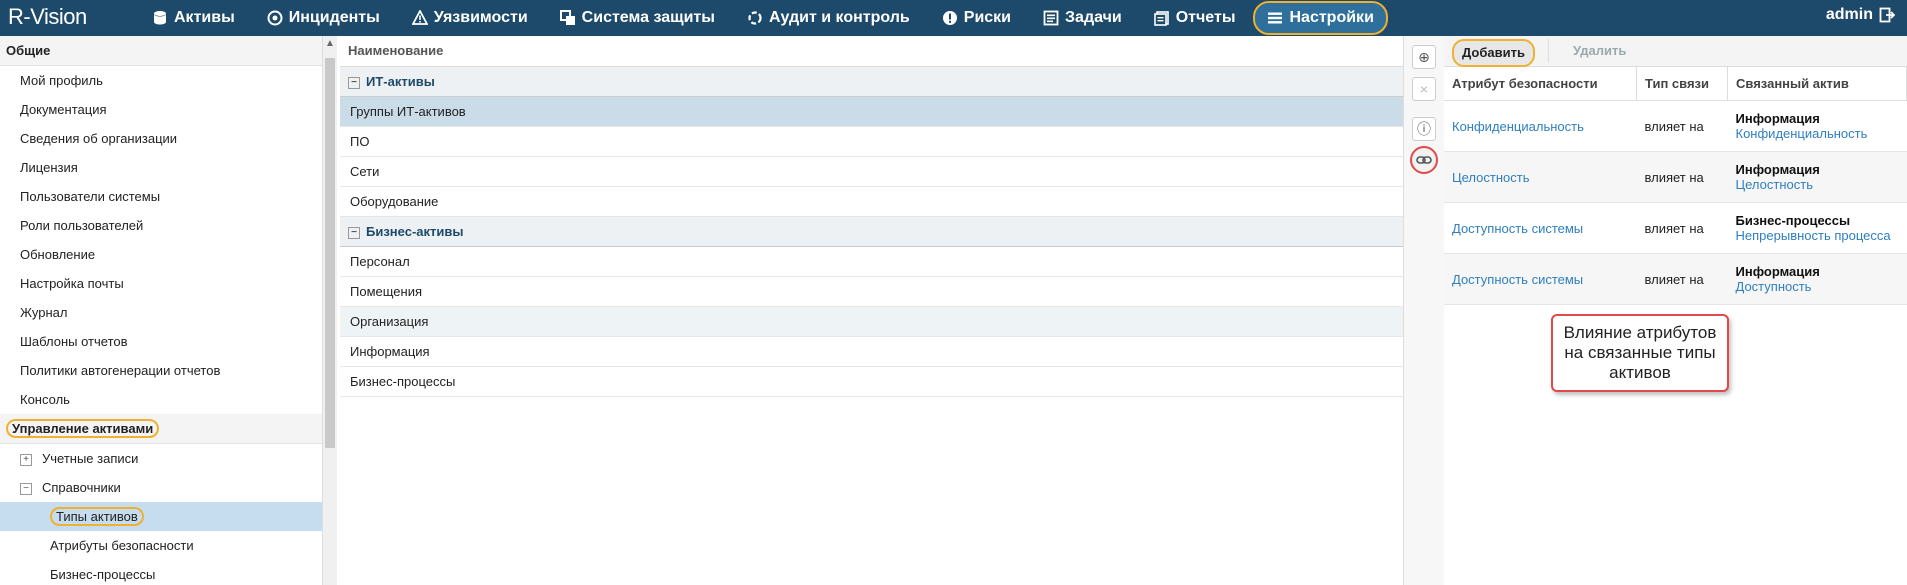  I want to click on list-item: Группы ИТ-активов, so click(871, 112).